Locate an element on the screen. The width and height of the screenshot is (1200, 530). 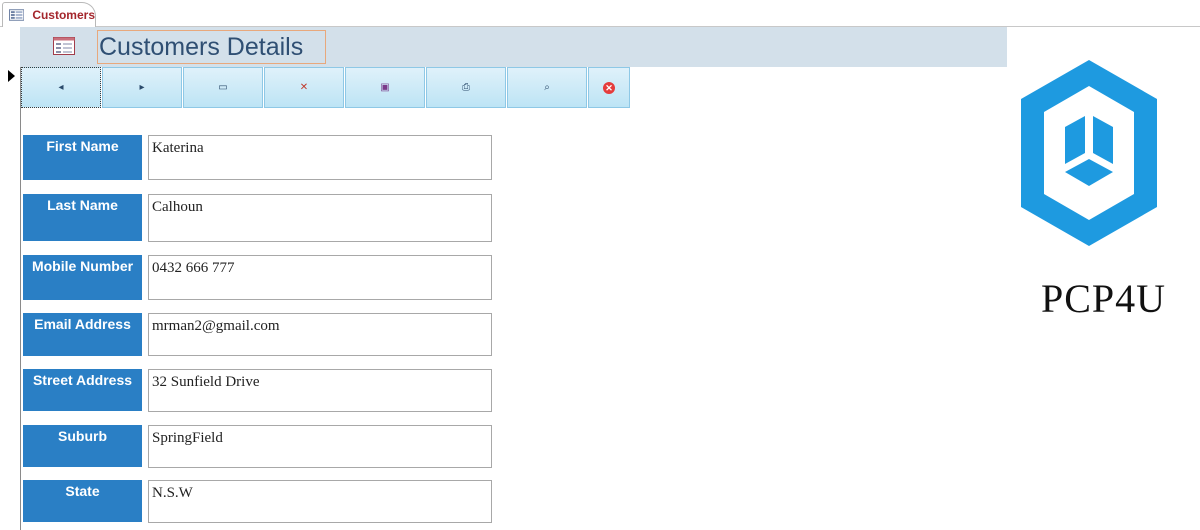
arrow-left-icon: ◂ is located at coordinates (61, 87).